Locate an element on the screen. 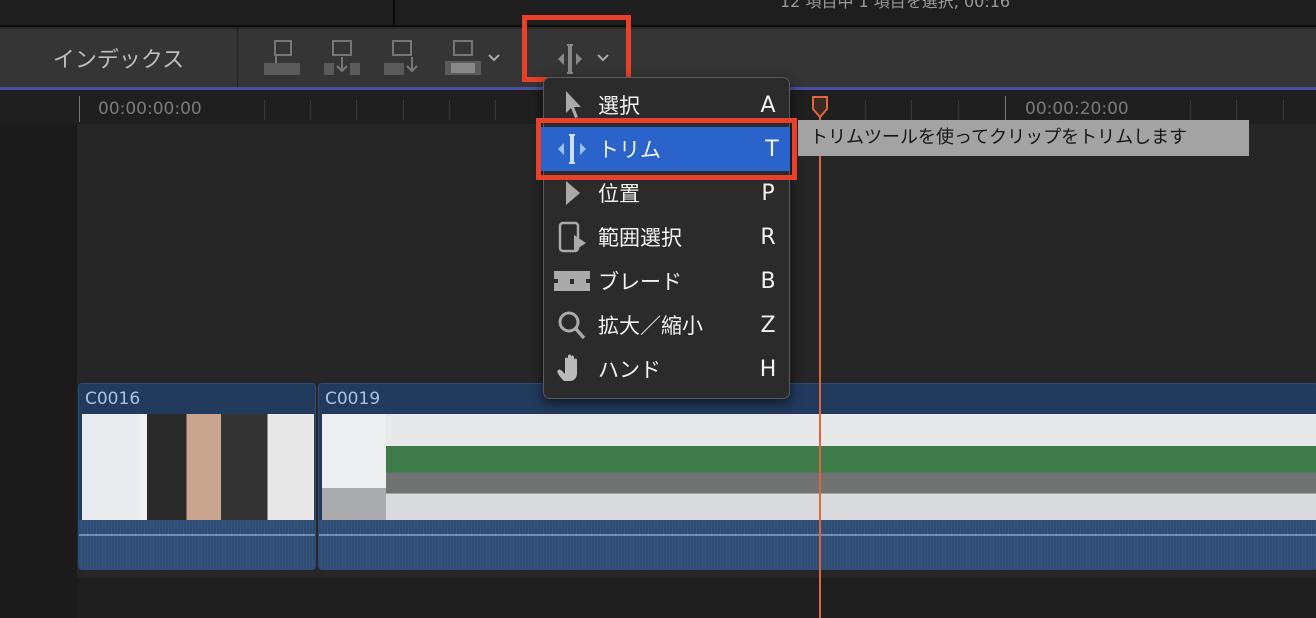 The image size is (1316, 618). menu-item-hand: ハンド H is located at coordinates (667, 369).